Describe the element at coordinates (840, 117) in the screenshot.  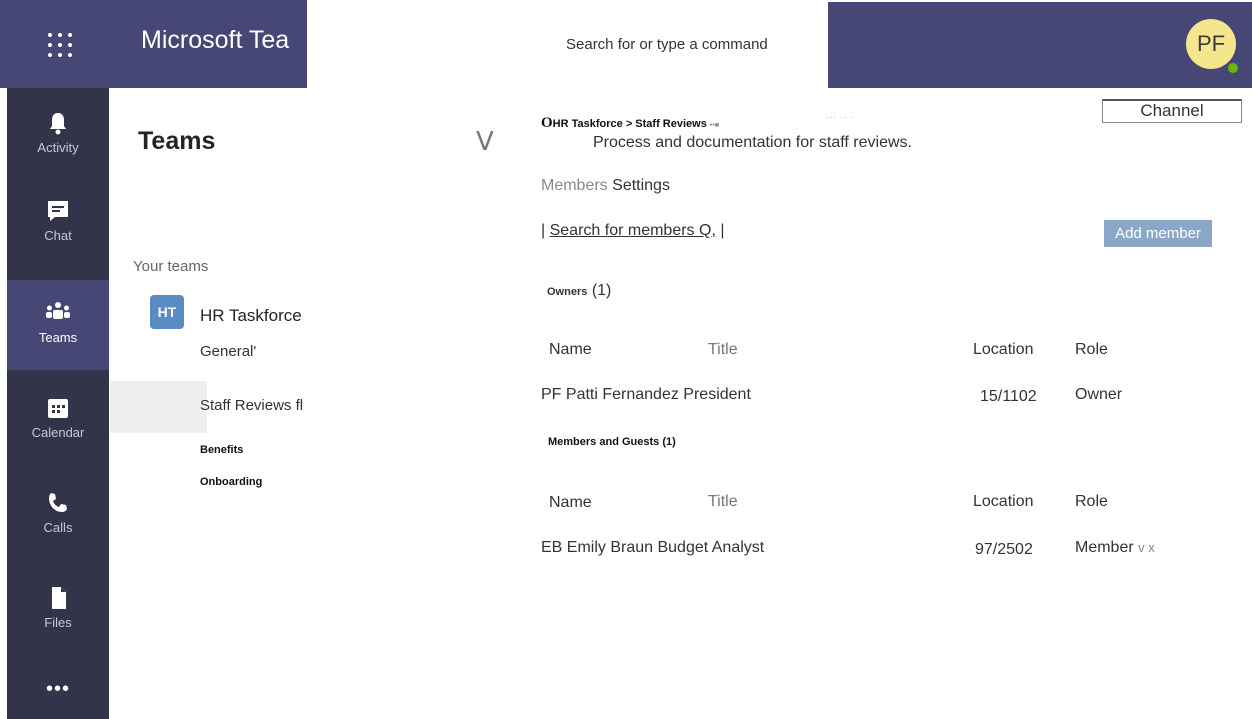
I see `faint-artifact: ··· ·· ·` at that location.